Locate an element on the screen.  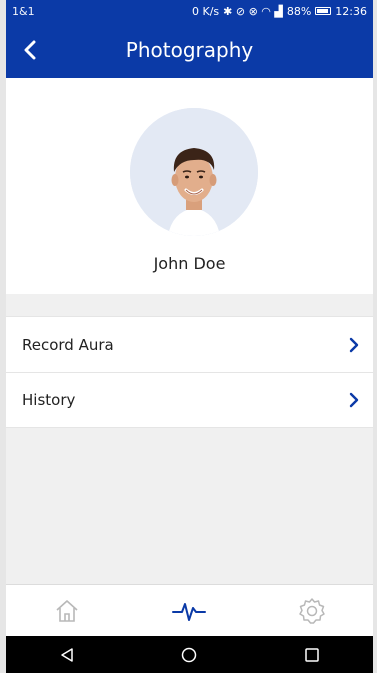
clock: 12:36 is located at coordinates (351, 11).